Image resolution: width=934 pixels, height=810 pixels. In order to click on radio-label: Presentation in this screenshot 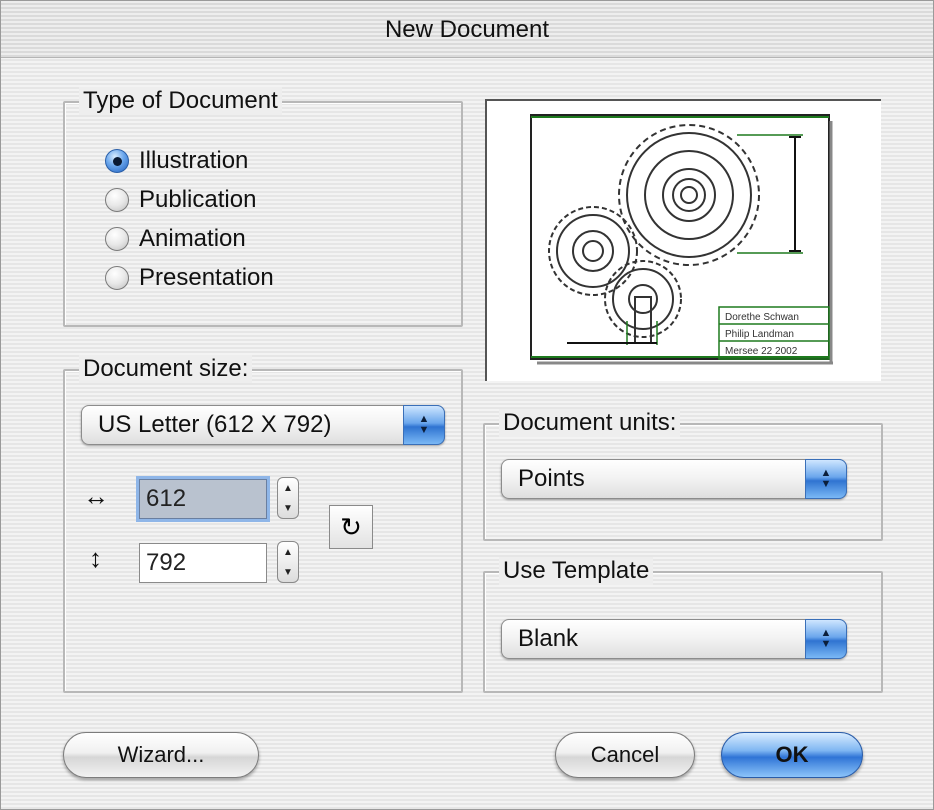, I will do `click(206, 277)`.